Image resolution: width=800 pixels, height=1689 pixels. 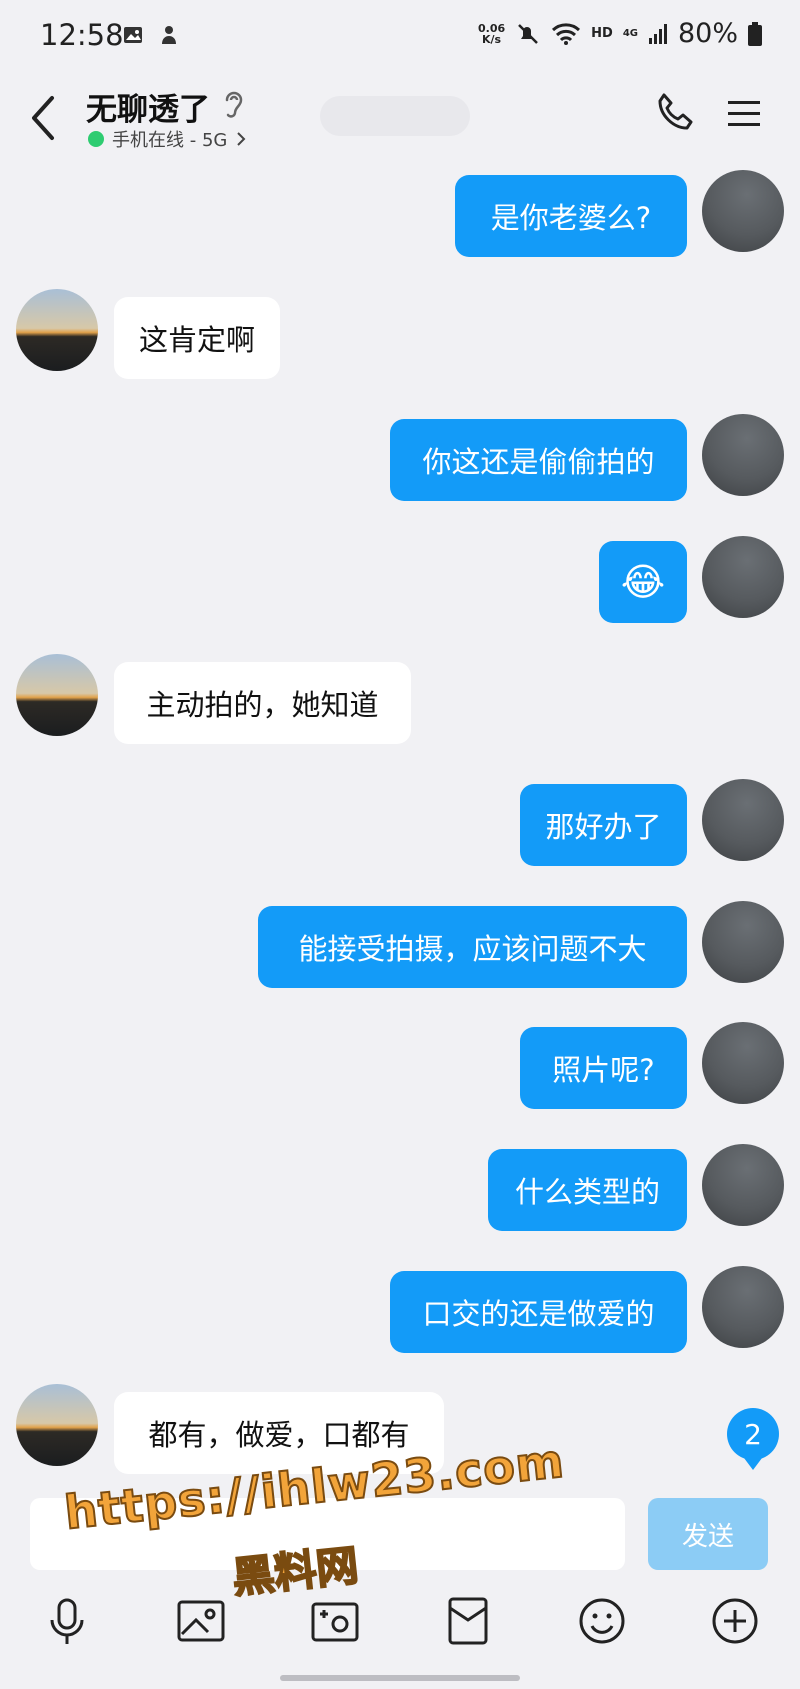 I want to click on wifi-icon, so click(x=566, y=33).